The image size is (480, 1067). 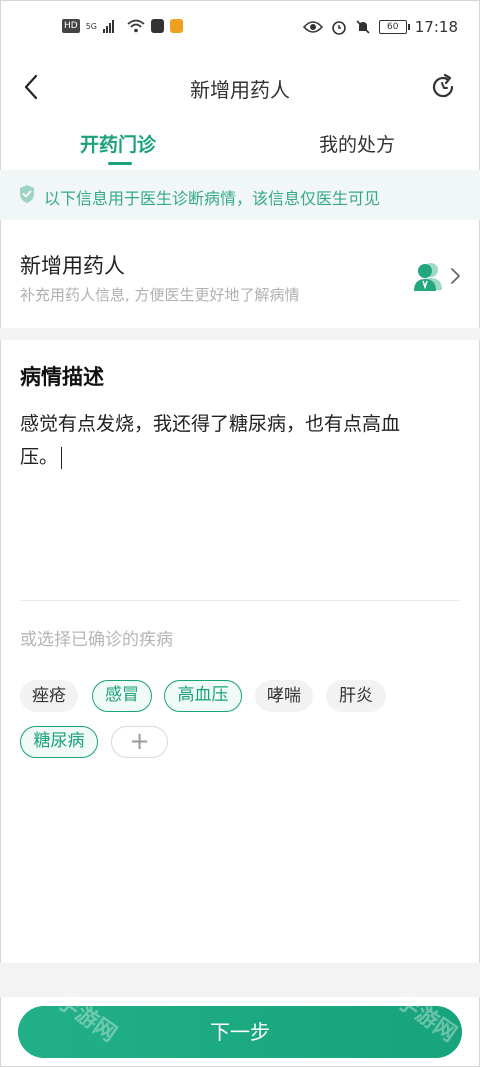 What do you see at coordinates (59, 742) in the screenshot?
I see `disease-chip-diabetes: 糖尿病` at bounding box center [59, 742].